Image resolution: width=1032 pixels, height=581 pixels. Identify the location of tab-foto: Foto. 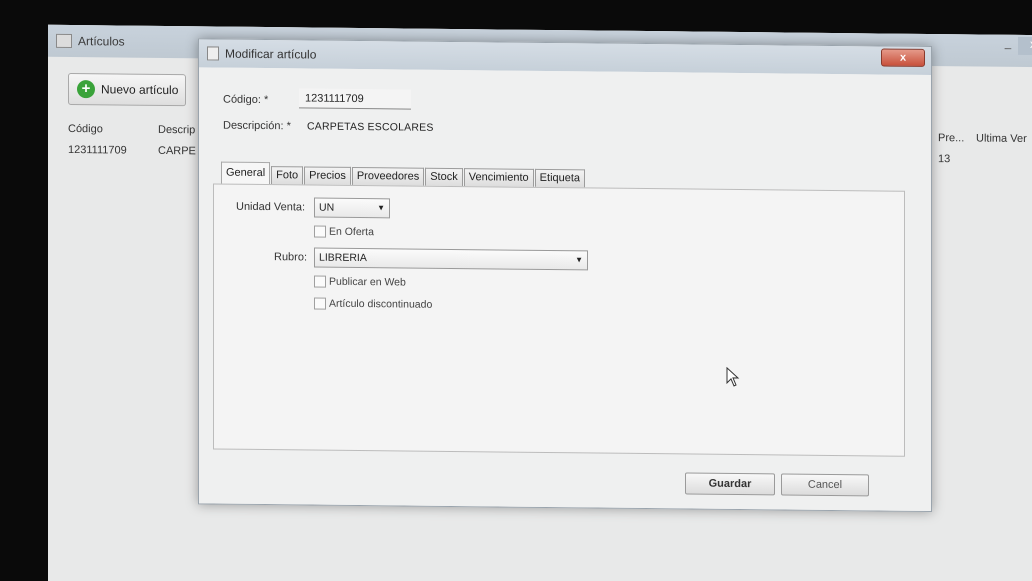
(287, 175).